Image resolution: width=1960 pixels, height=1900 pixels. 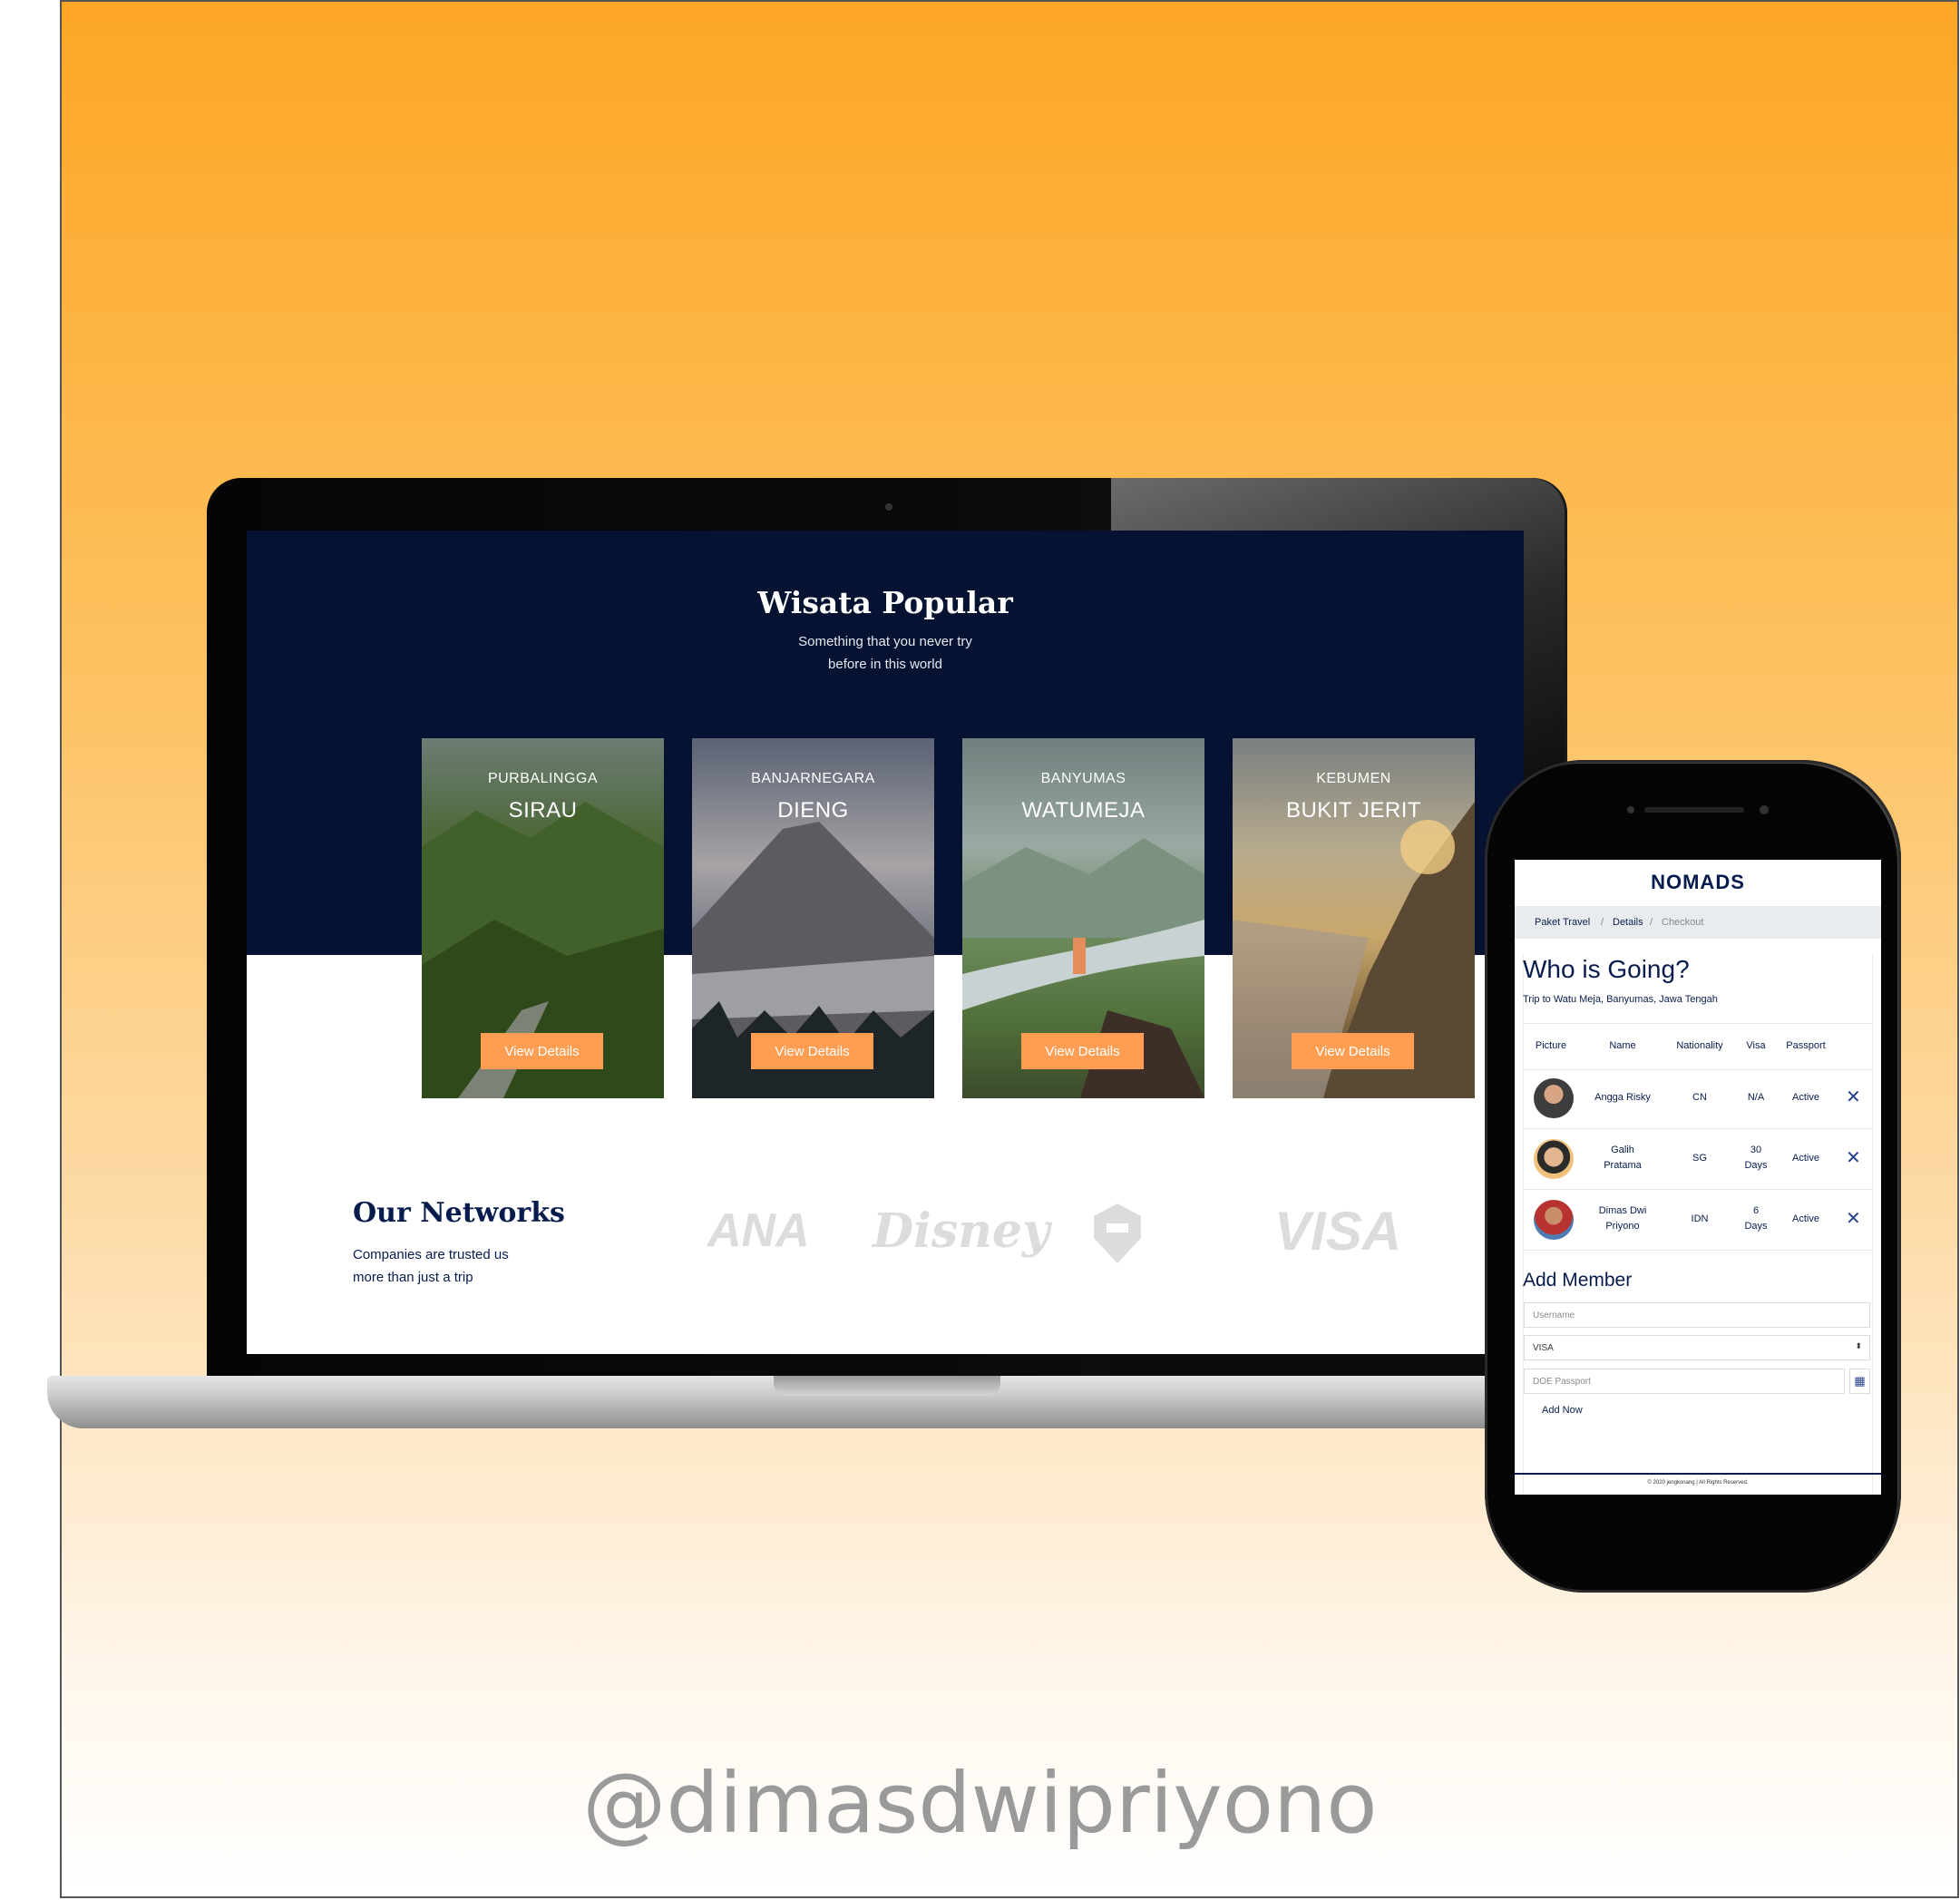 What do you see at coordinates (1622, 1045) in the screenshot?
I see `th-name: Name` at bounding box center [1622, 1045].